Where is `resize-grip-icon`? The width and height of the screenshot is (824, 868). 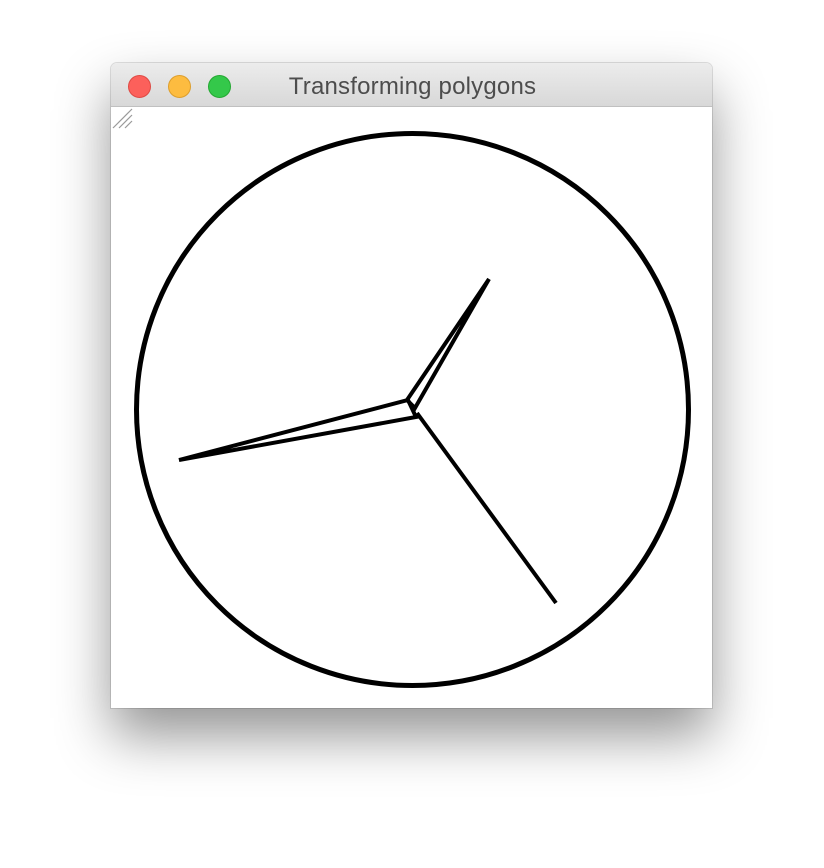 resize-grip-icon is located at coordinates (122, 118).